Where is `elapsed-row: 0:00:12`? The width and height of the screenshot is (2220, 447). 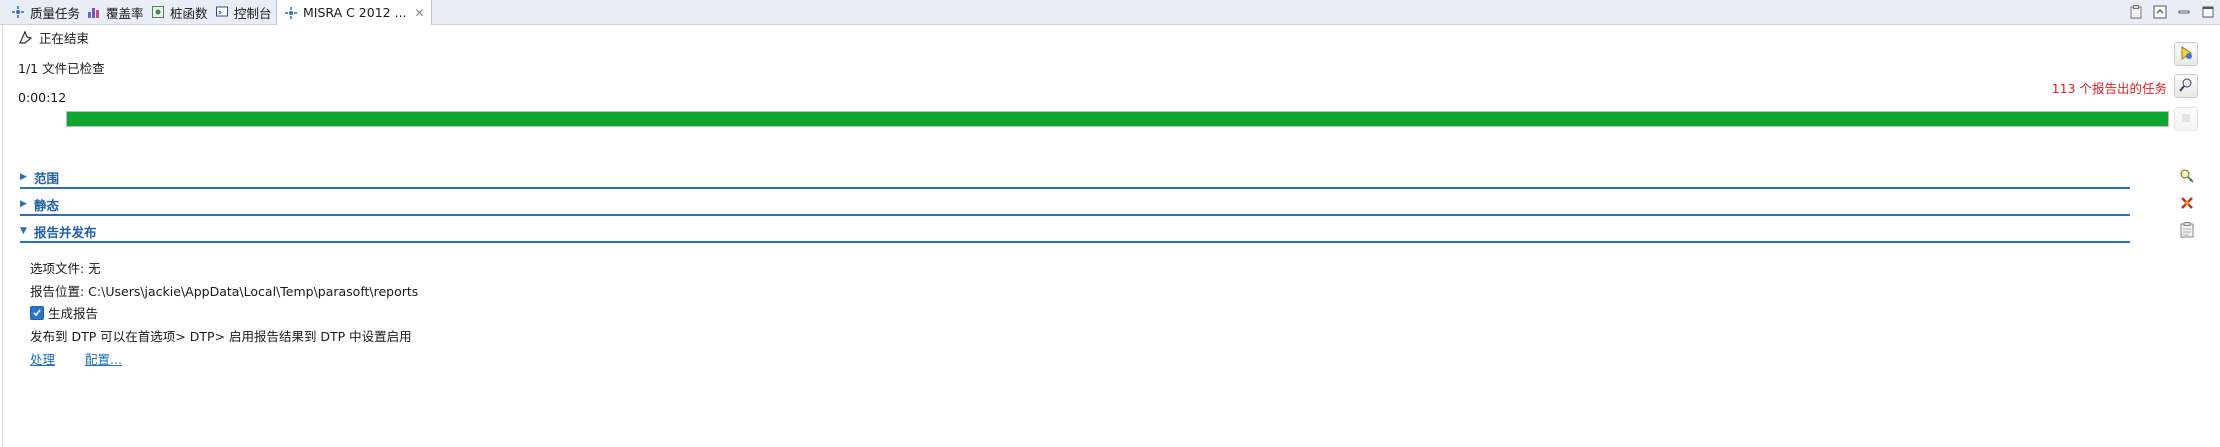 elapsed-row: 0:00:12 is located at coordinates (42, 97).